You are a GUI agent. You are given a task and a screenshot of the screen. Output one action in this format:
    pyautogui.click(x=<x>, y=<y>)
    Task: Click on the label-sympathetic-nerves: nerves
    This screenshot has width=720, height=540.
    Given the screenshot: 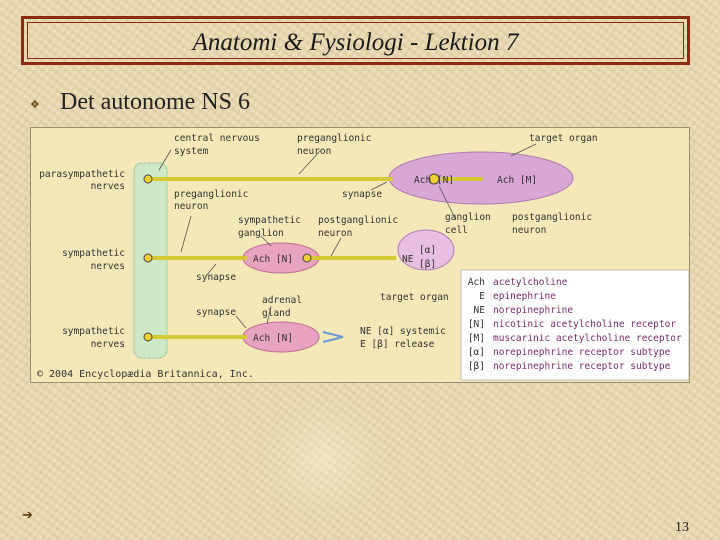 What is the action you would take?
    pyautogui.click(x=108, y=266)
    